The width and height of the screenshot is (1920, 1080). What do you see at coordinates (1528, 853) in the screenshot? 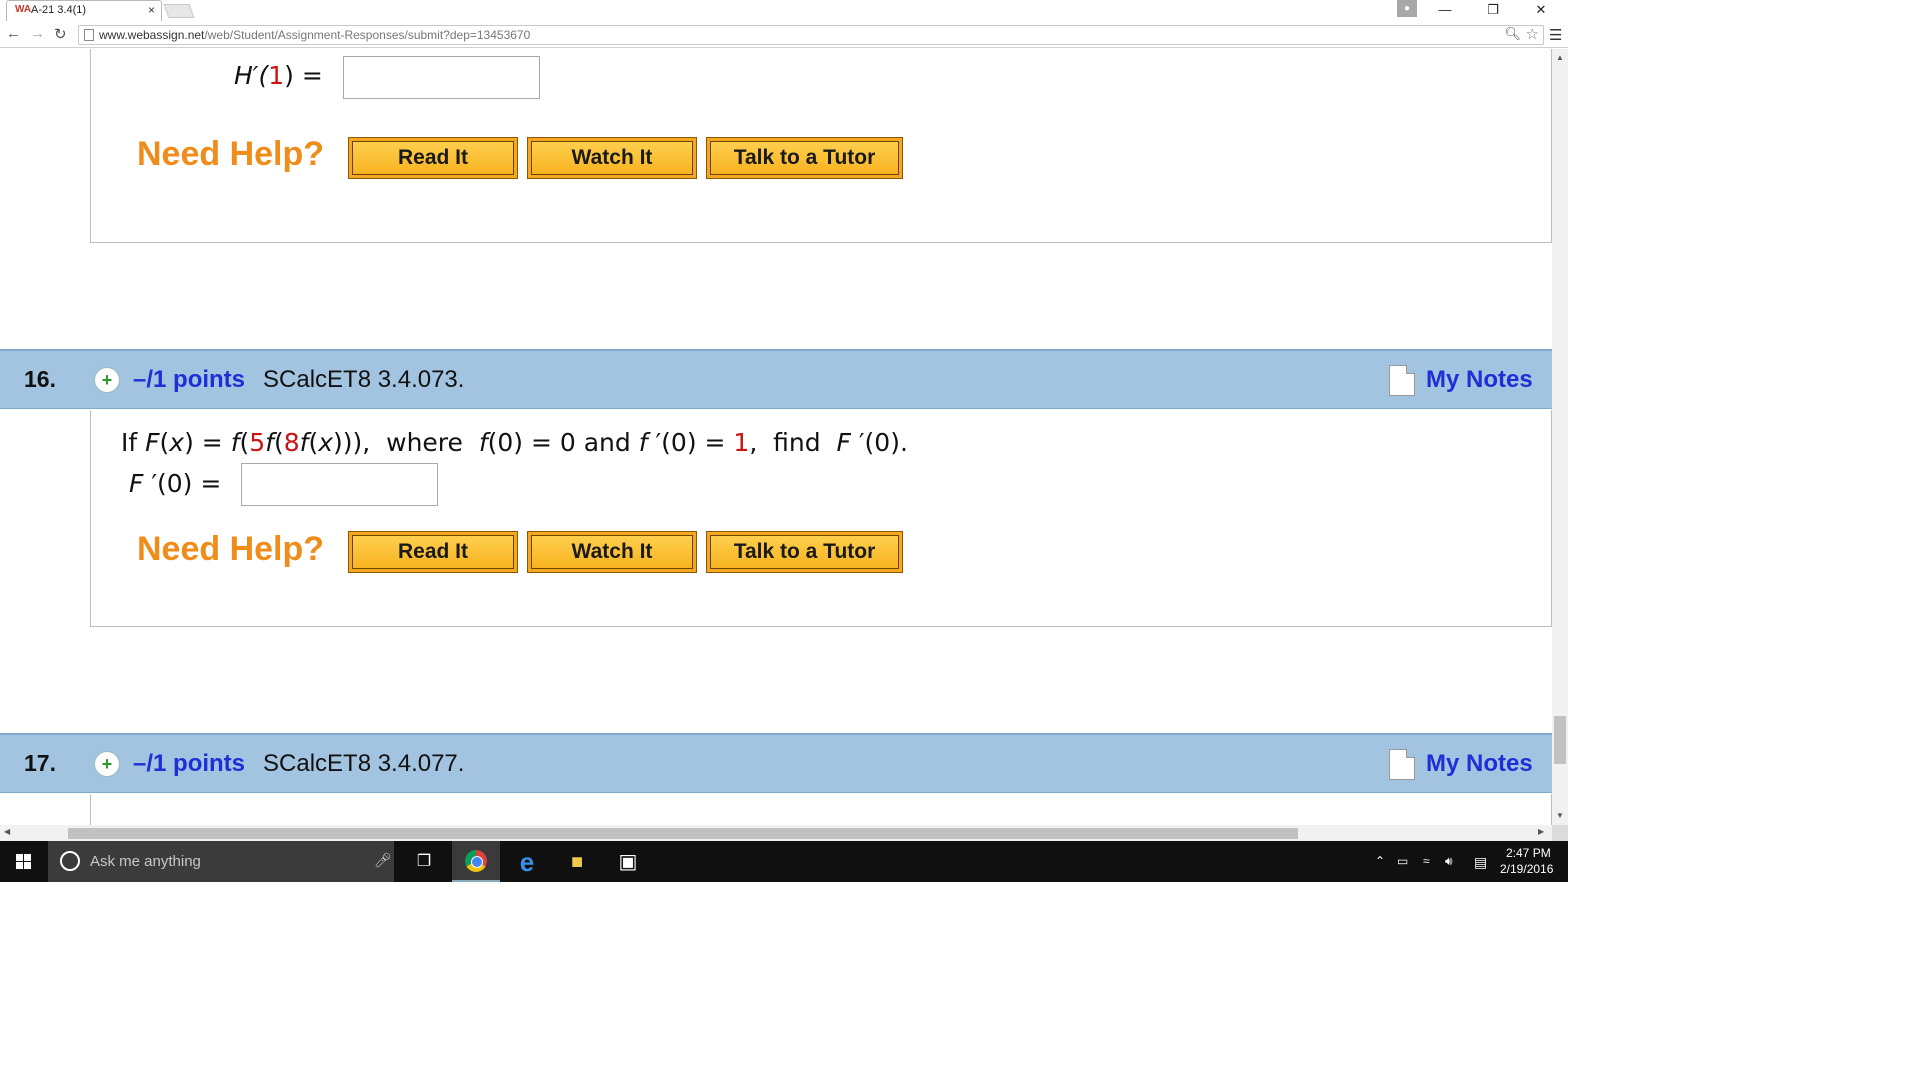
I see `clock-time: 2:47 PM` at bounding box center [1528, 853].